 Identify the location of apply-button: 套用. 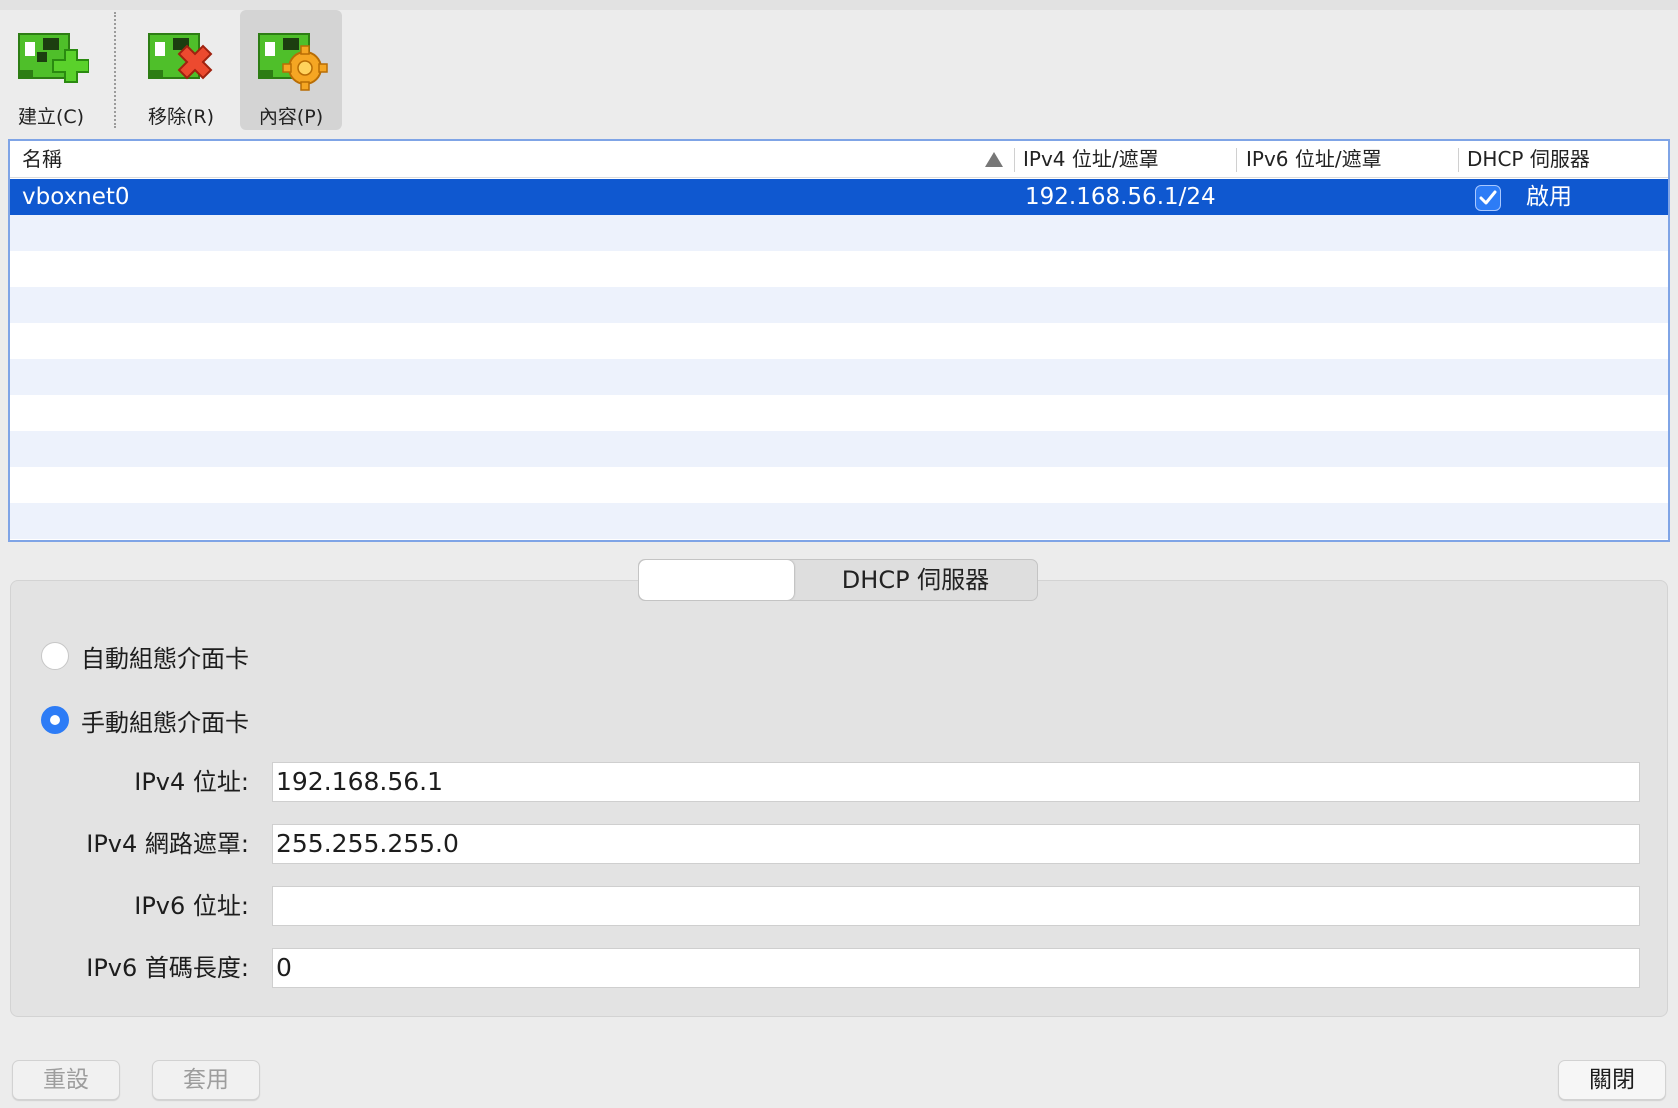
(206, 1080).